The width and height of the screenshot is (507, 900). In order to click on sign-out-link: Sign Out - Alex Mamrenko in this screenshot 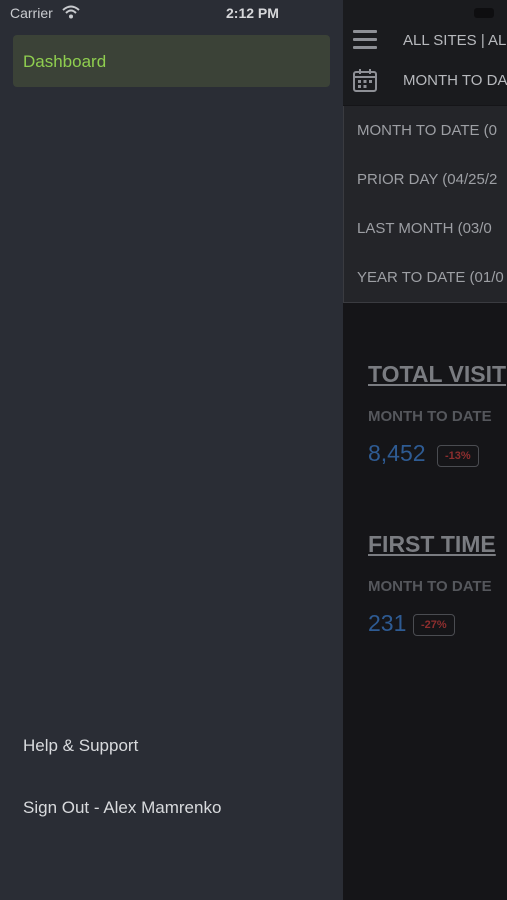, I will do `click(122, 808)`.